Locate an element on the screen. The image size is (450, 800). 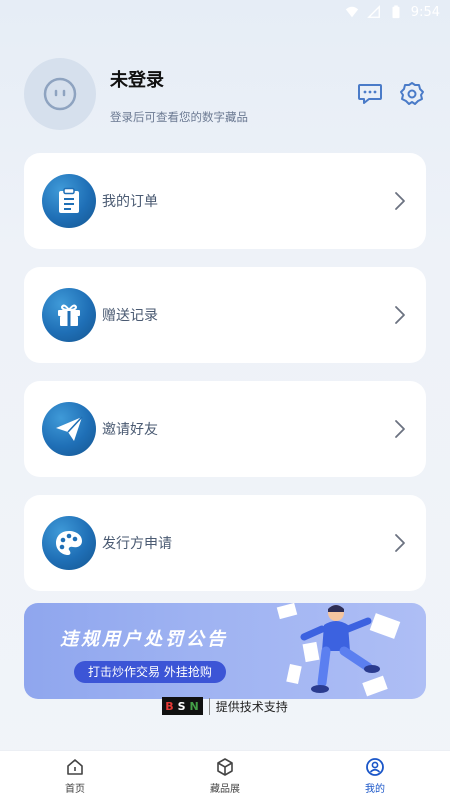
tab-label: 我的 is located at coordinates (375, 789).